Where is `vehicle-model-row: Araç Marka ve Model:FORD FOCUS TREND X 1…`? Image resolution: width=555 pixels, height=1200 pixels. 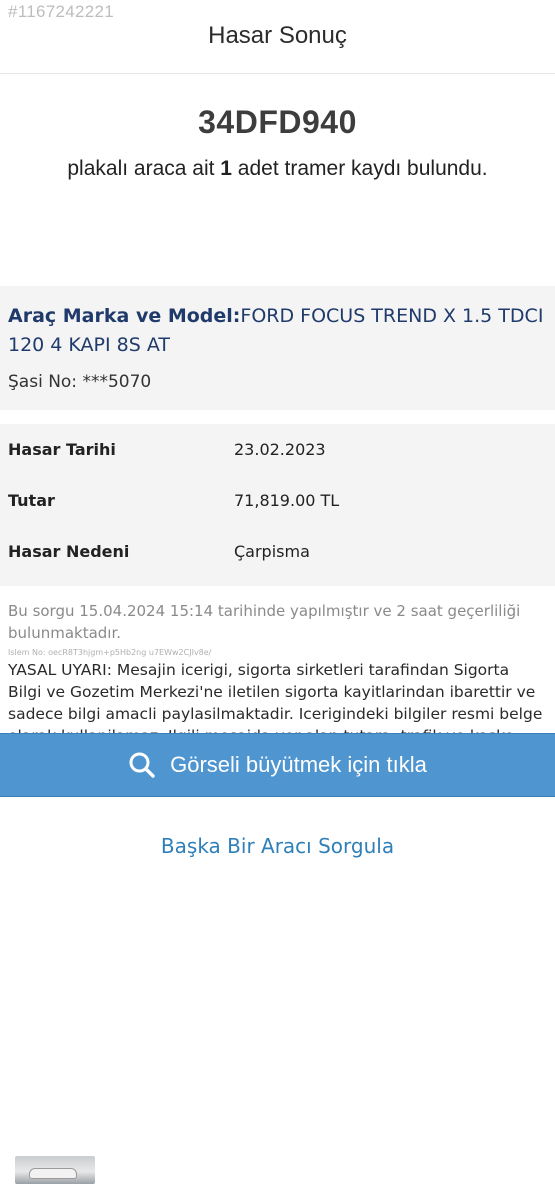
vehicle-model-row: Araç Marka ve Model:FORD FOCUS TREND X 1… is located at coordinates (276, 331).